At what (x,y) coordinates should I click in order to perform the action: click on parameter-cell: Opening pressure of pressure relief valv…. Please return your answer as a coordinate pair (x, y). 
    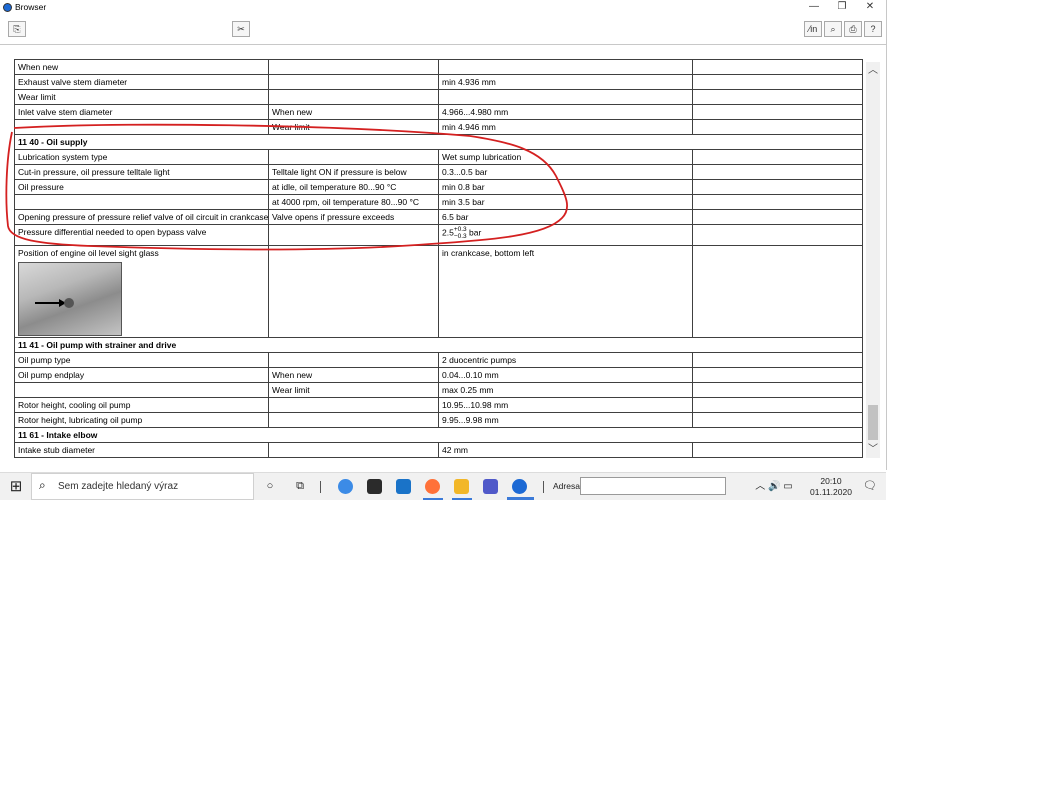
    Looking at the image, I should click on (141, 217).